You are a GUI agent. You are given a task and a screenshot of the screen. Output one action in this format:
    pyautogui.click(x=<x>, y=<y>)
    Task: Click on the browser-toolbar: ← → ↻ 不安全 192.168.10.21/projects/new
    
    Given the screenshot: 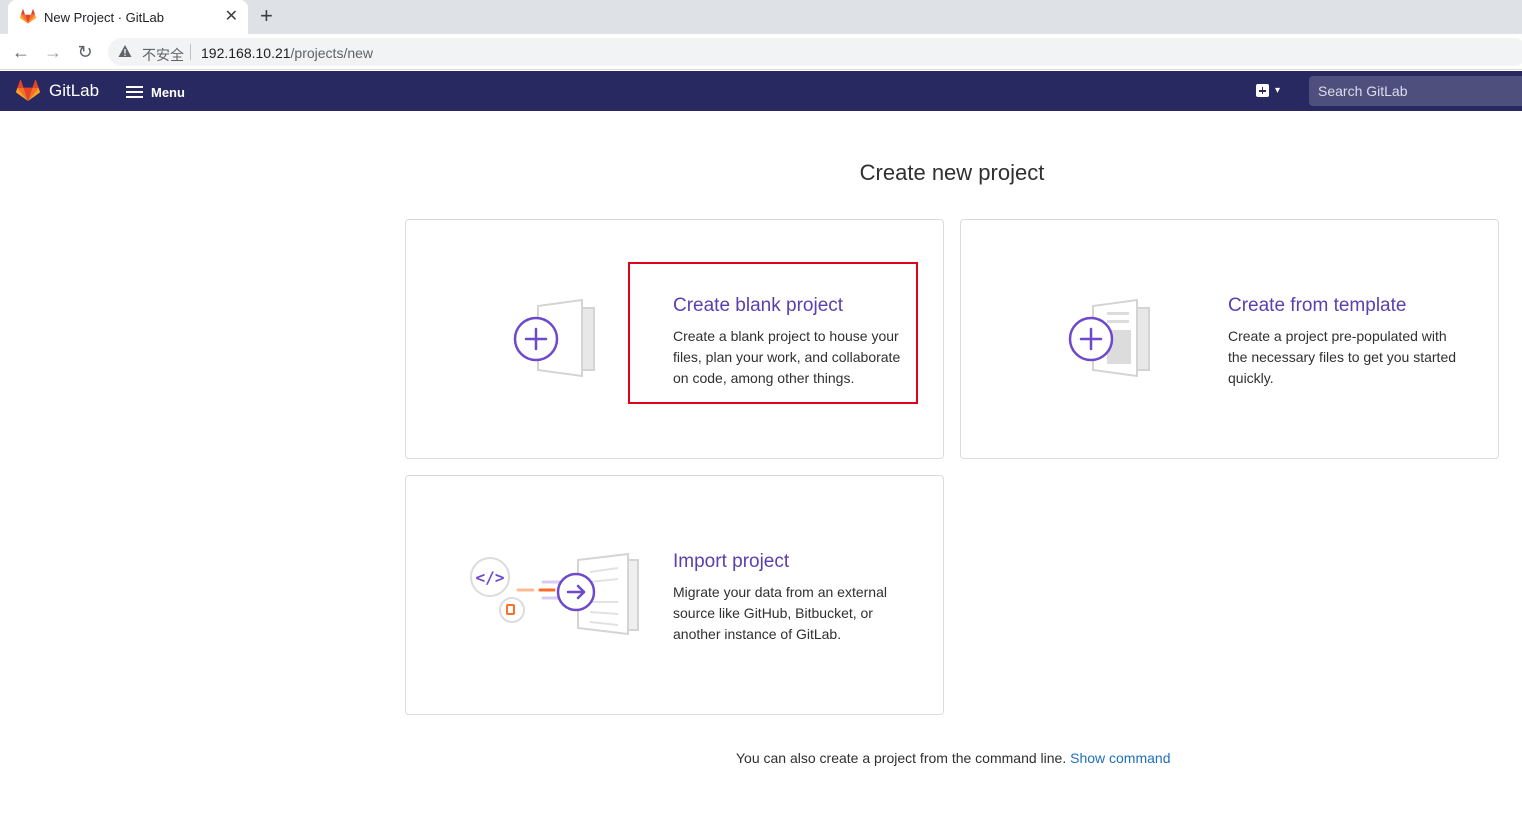 What is the action you would take?
    pyautogui.click(x=761, y=52)
    